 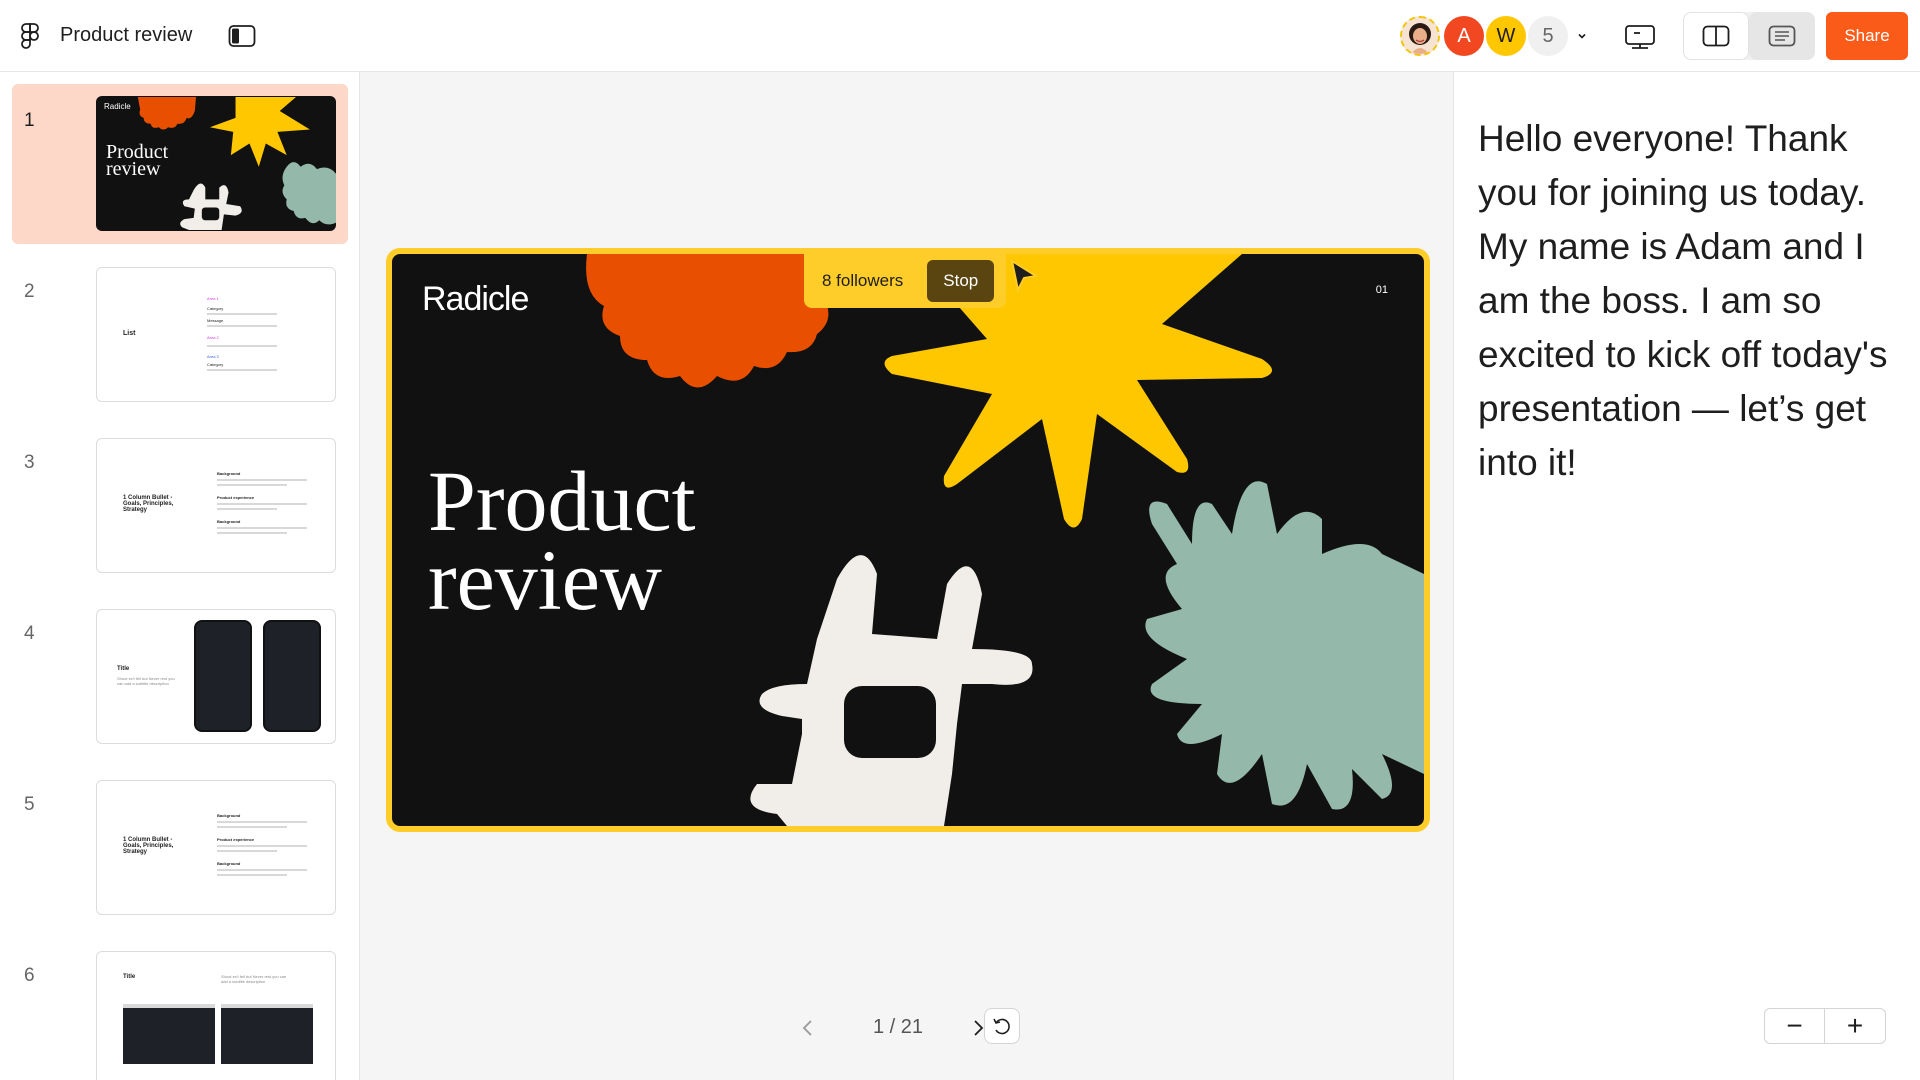 I want to click on avatar-photo, so click(x=1420, y=36).